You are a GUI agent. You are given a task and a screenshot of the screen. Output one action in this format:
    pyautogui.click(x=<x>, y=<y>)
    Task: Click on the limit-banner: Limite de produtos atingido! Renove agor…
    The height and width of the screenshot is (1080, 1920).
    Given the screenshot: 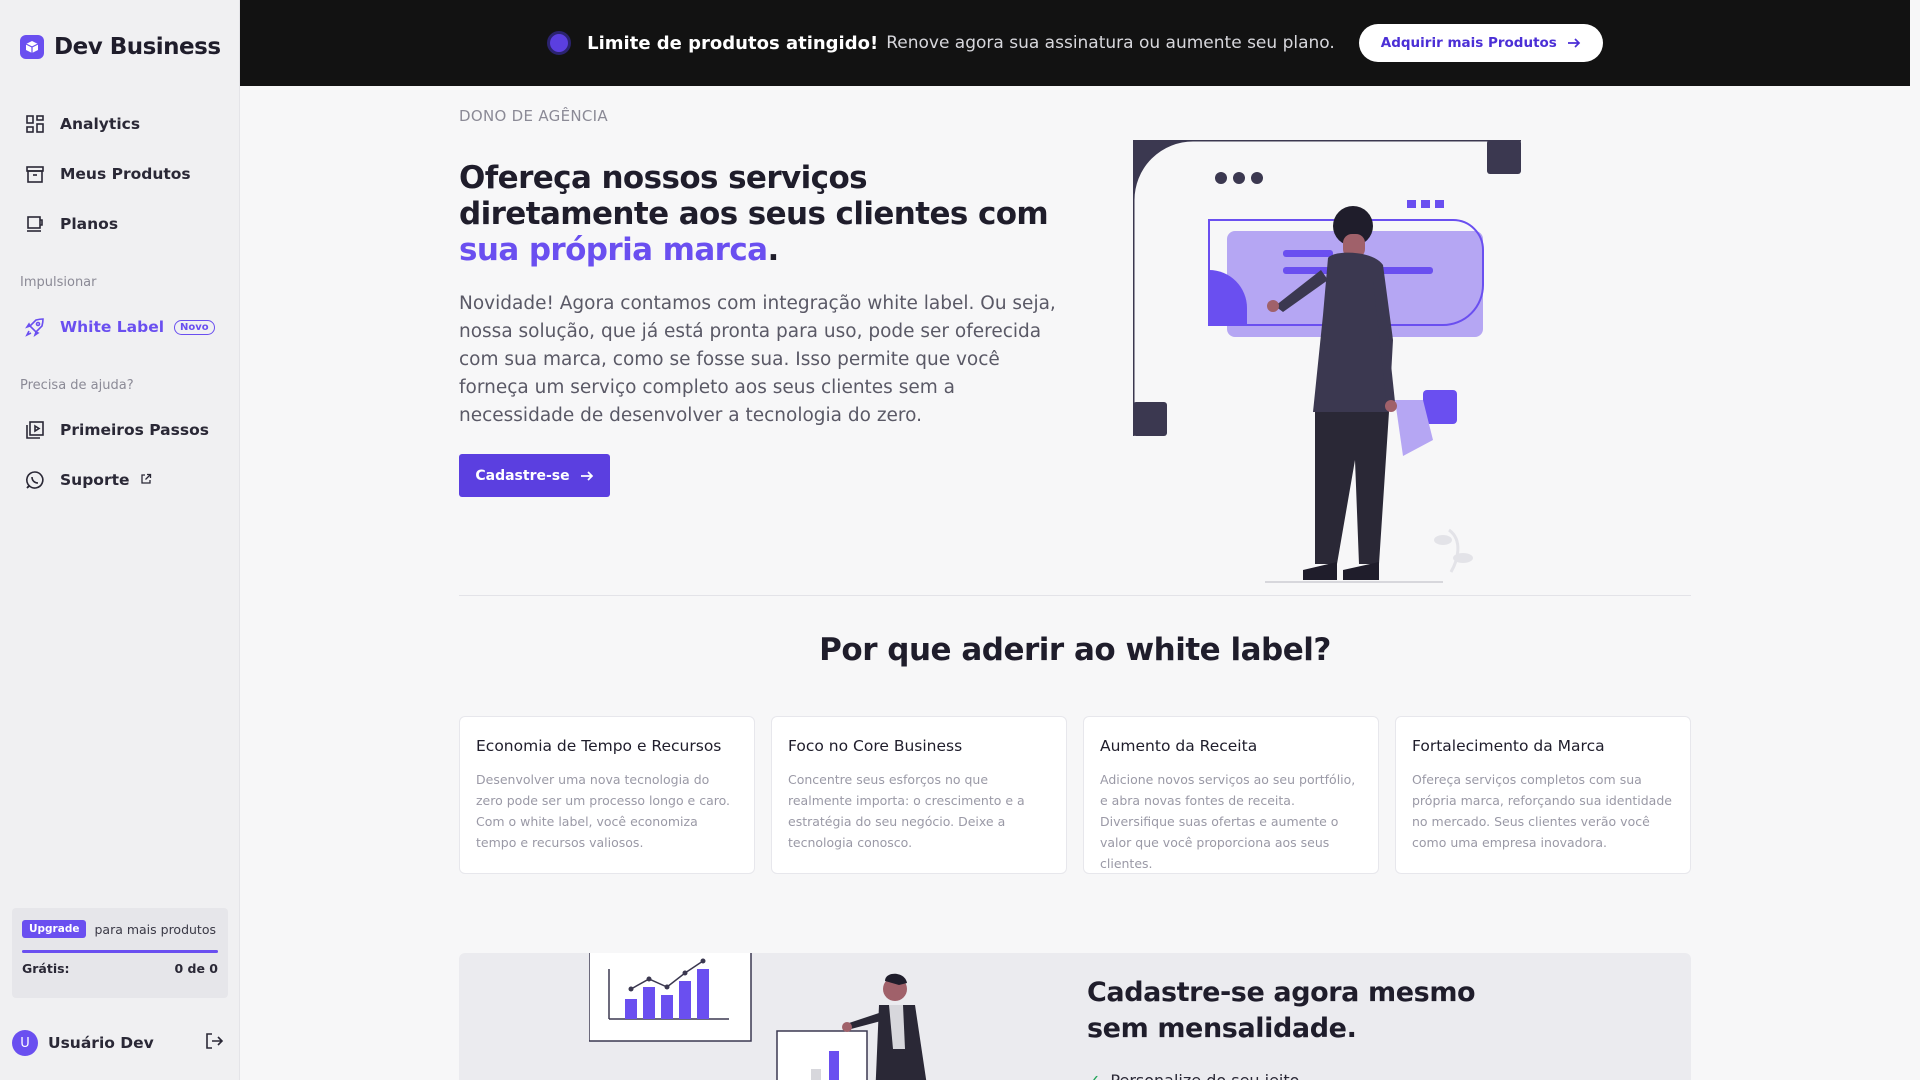 What is the action you would take?
    pyautogui.click(x=1075, y=43)
    